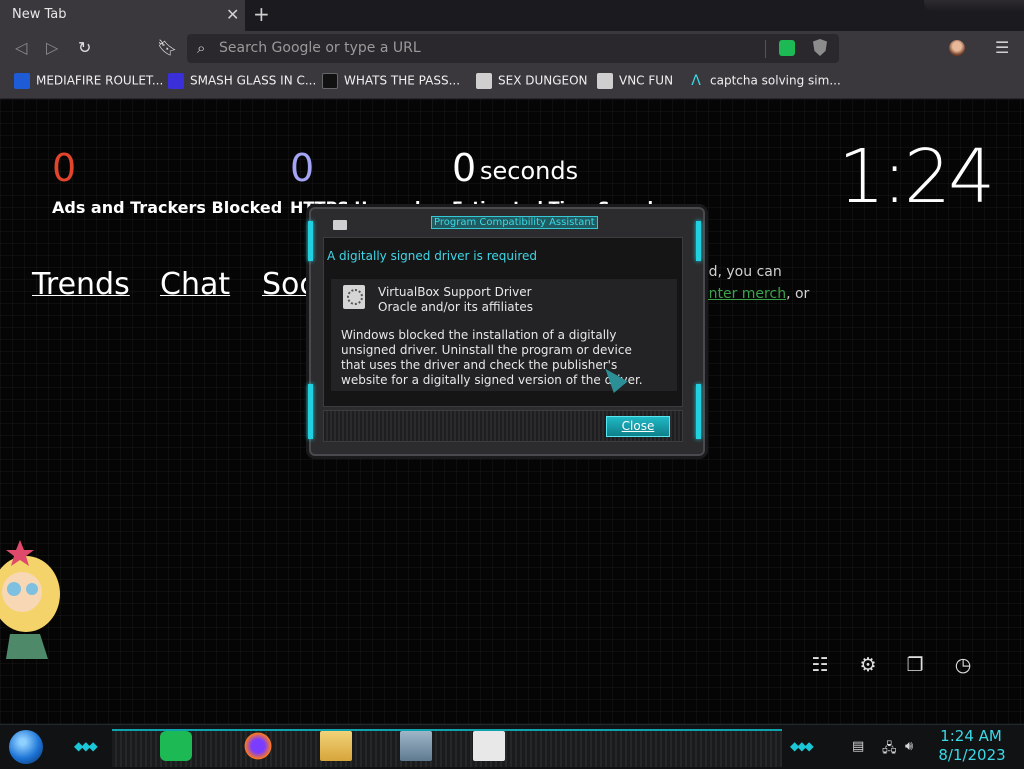 The width and height of the screenshot is (1024, 769). I want to click on bookmark-icon: 🔖︎, so click(167, 47).